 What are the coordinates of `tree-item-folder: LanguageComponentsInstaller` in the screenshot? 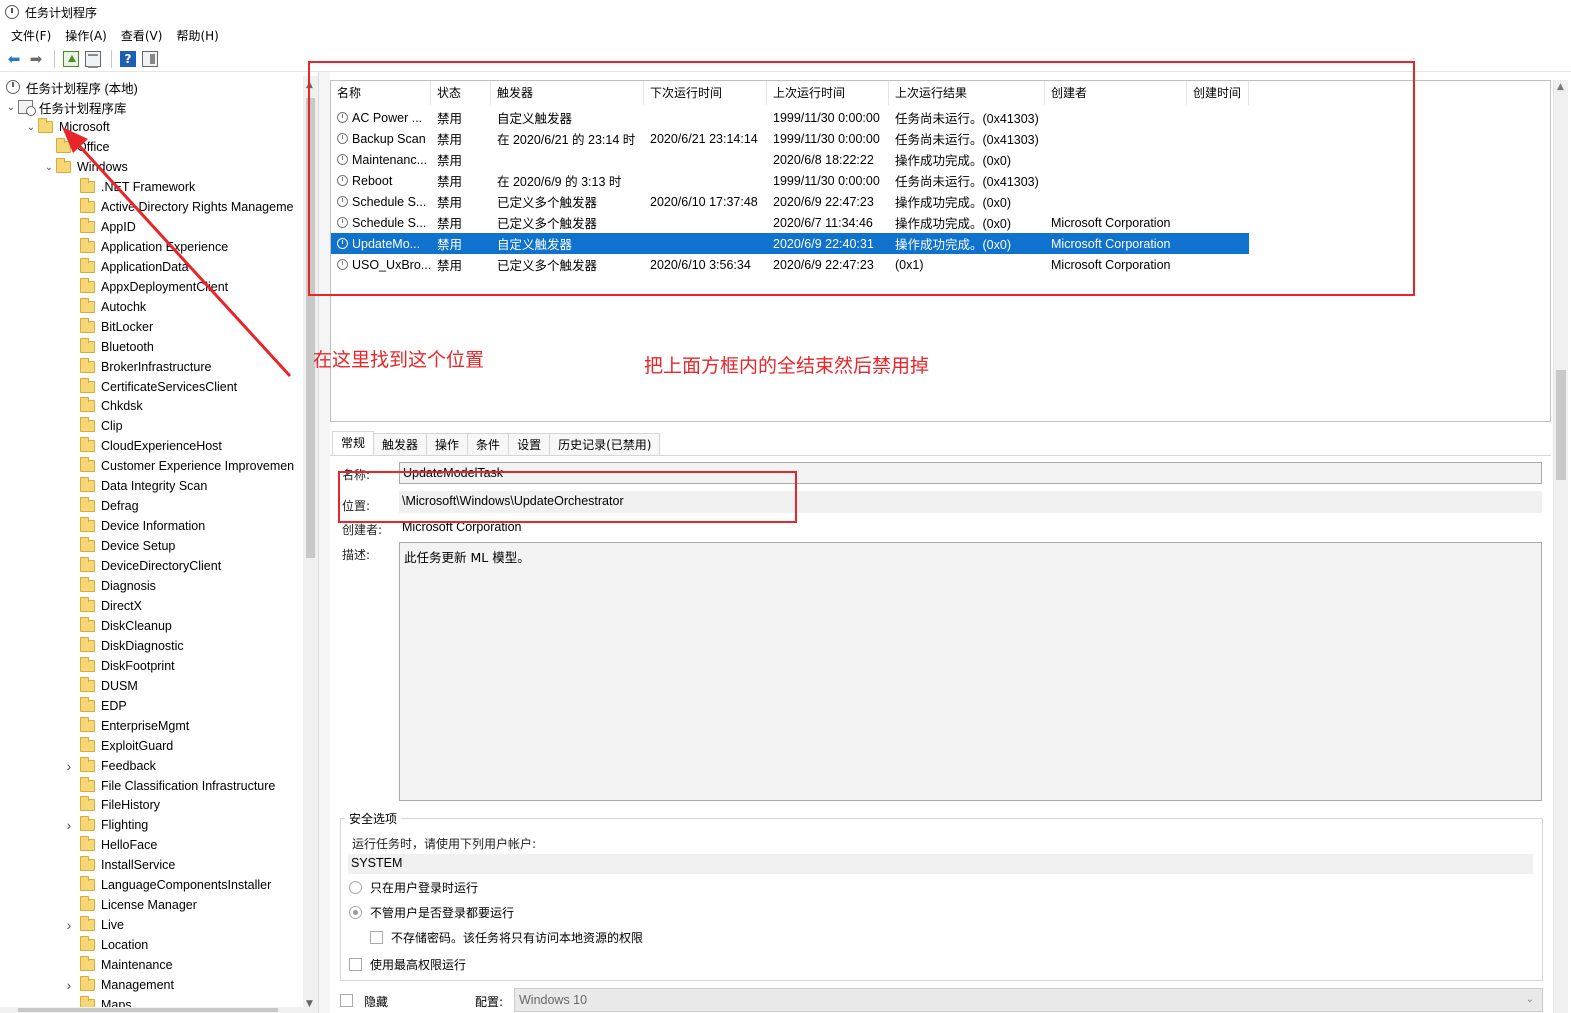 It's located at (166, 885).